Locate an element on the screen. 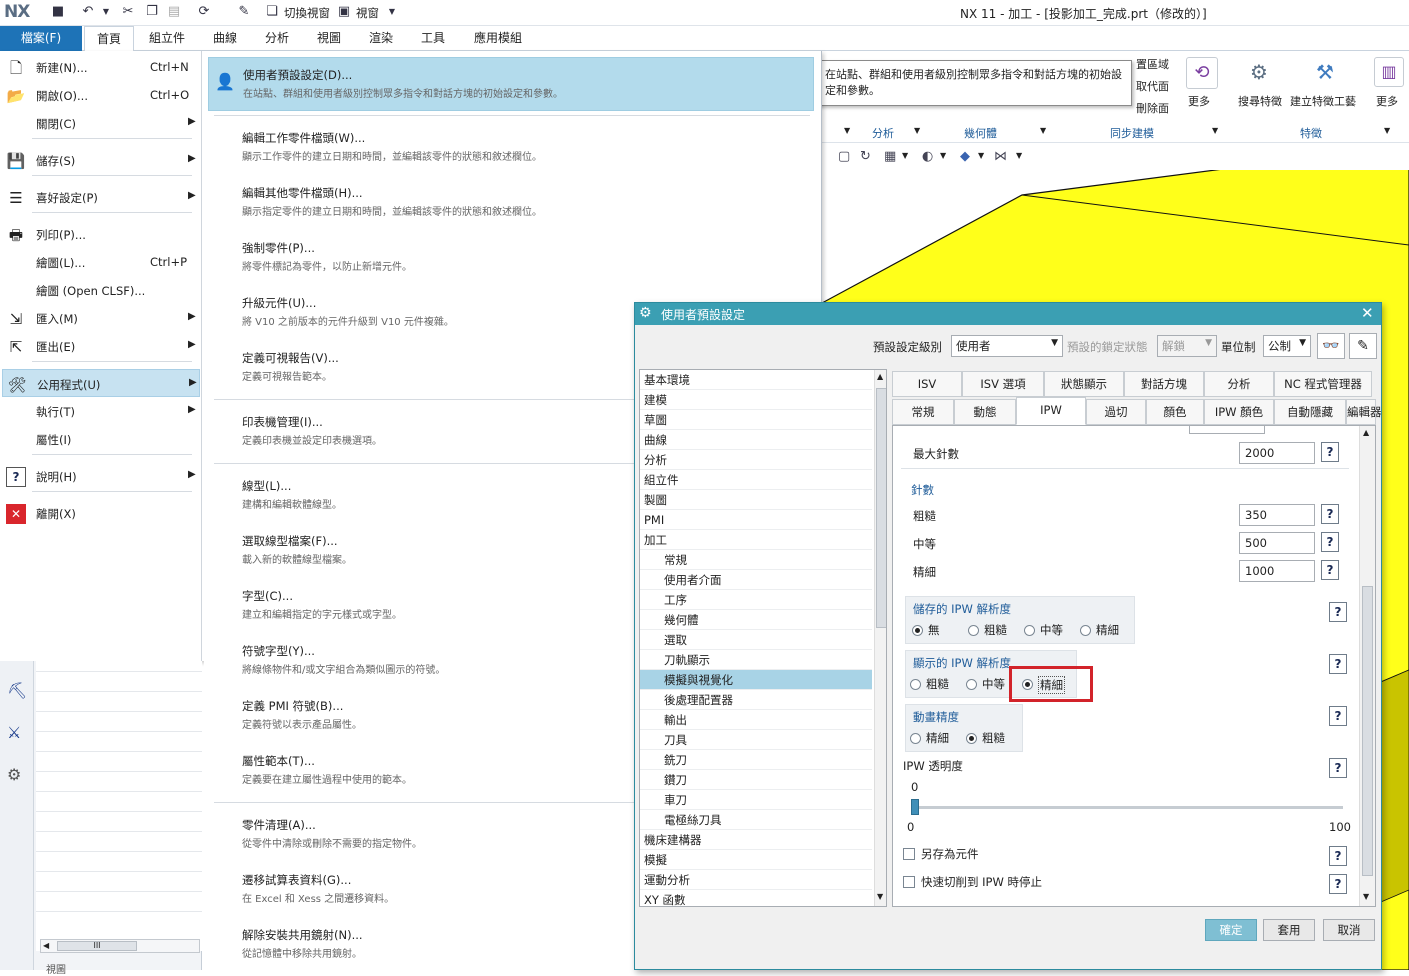 This screenshot has height=976, width=1409. slider-thumb is located at coordinates (915, 807).